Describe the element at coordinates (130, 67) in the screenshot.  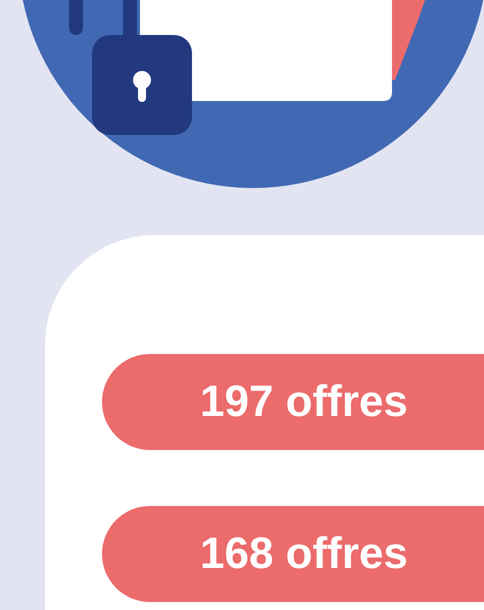
I see `padlock-icon` at that location.